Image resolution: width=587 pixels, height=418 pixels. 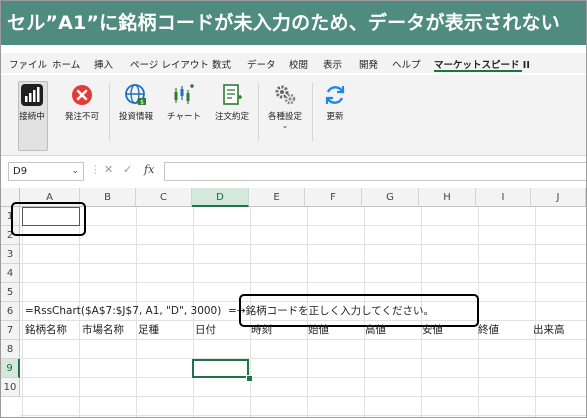 I want to click on insert-function-icon: fx, so click(x=149, y=169).